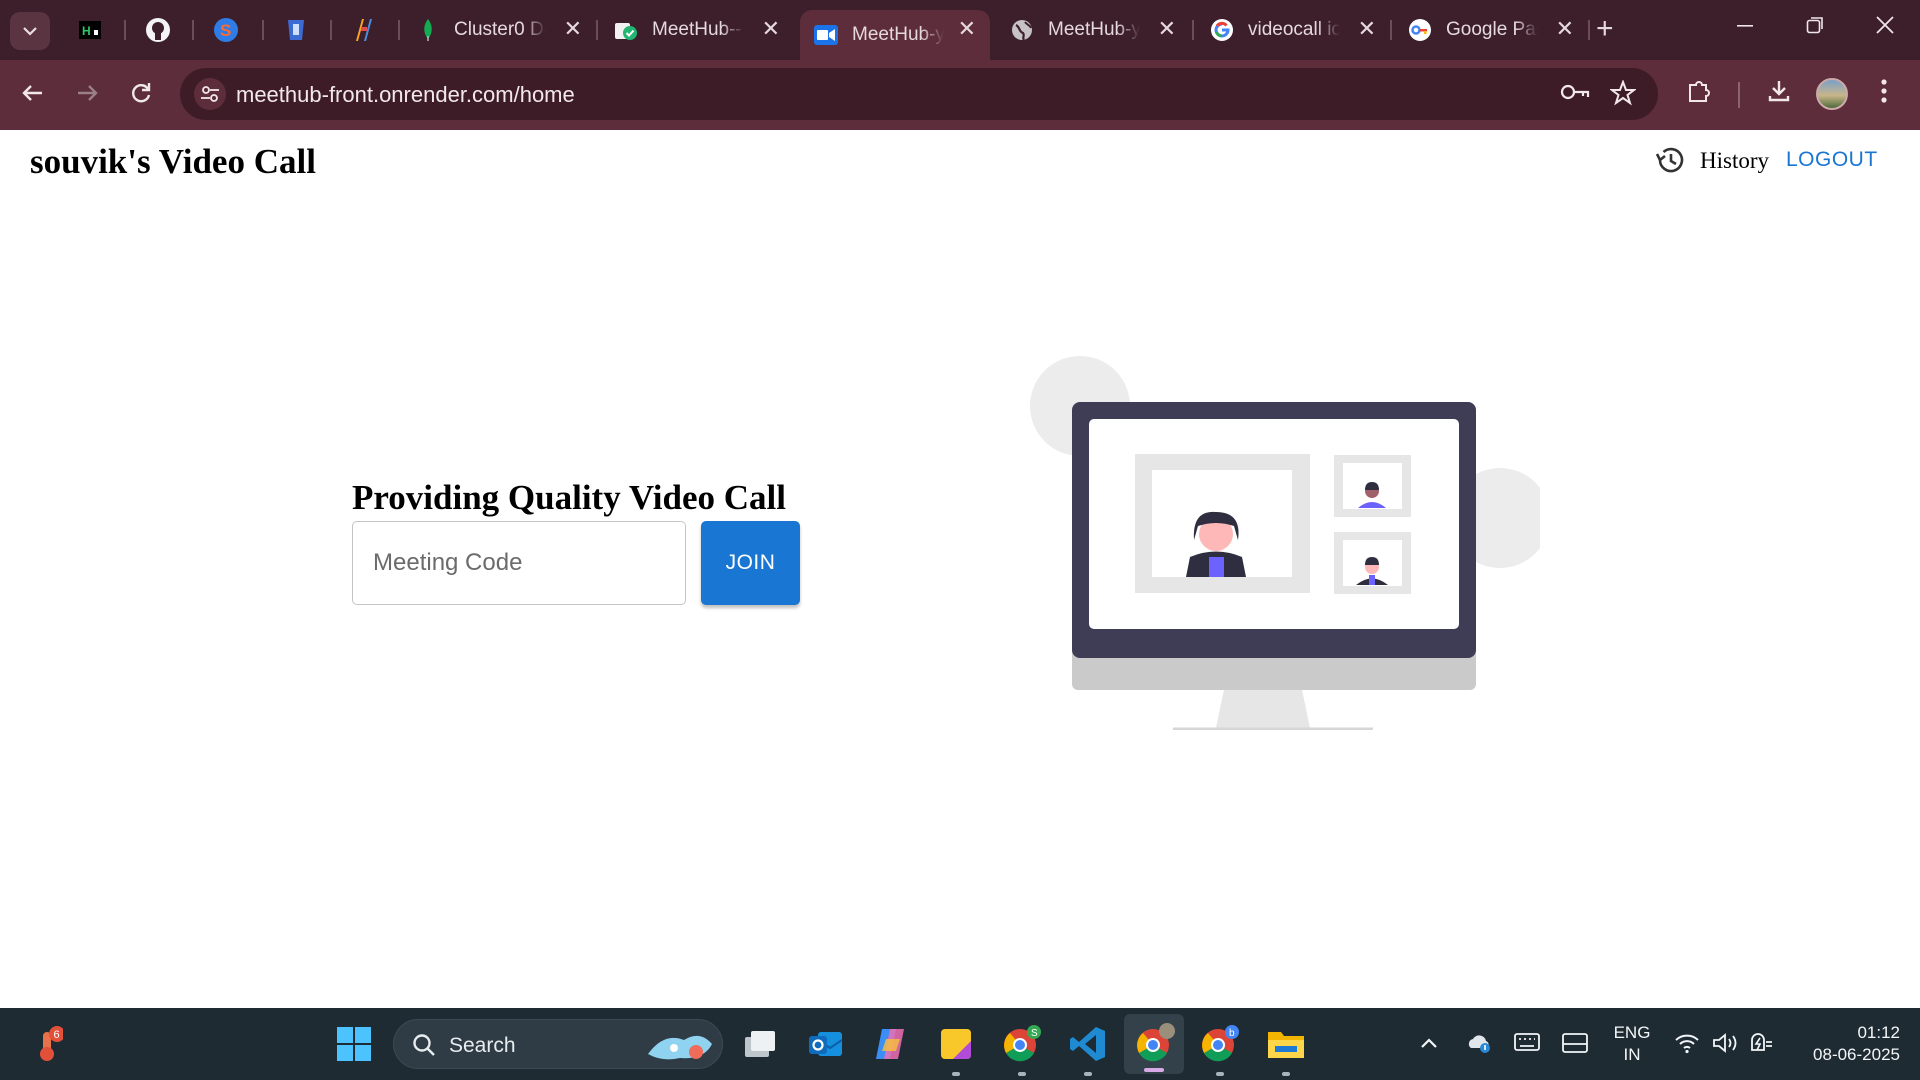 The image size is (1920, 1080). What do you see at coordinates (1845, 1044) in the screenshot?
I see `clock: 01:12 08-06-2025` at bounding box center [1845, 1044].